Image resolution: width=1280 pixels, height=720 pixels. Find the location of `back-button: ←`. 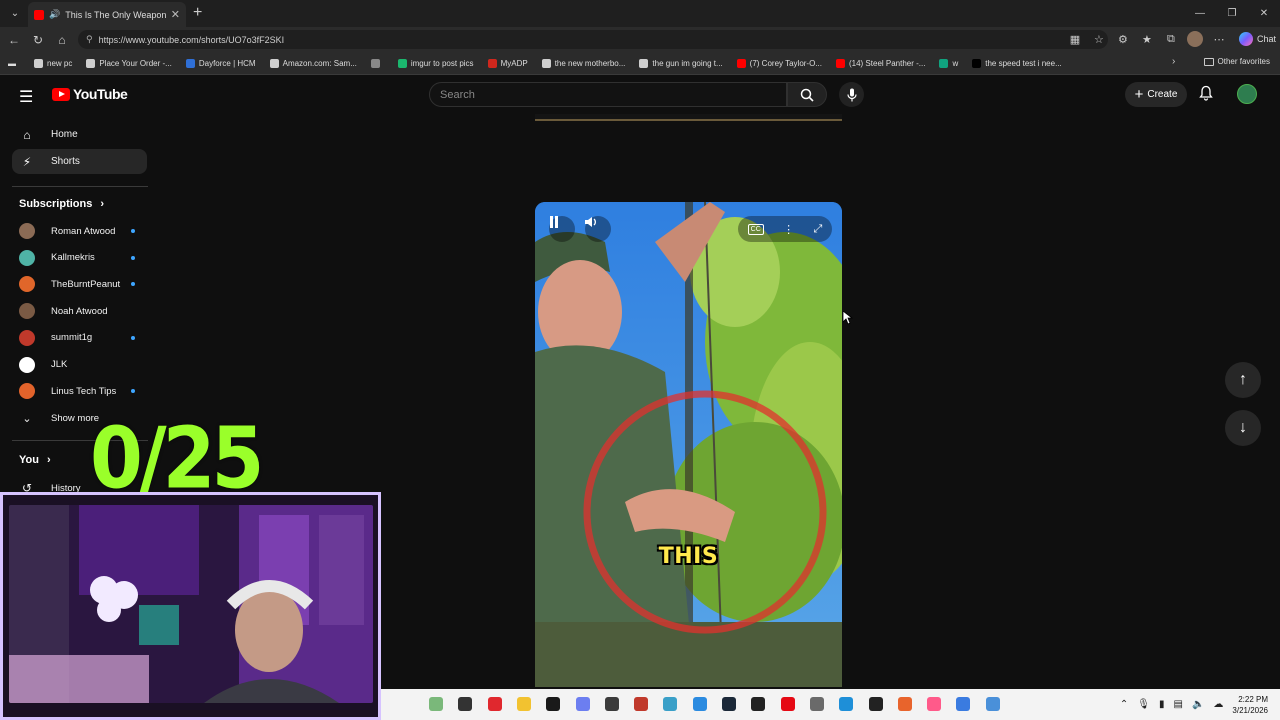

back-button: ← is located at coordinates (14, 40).